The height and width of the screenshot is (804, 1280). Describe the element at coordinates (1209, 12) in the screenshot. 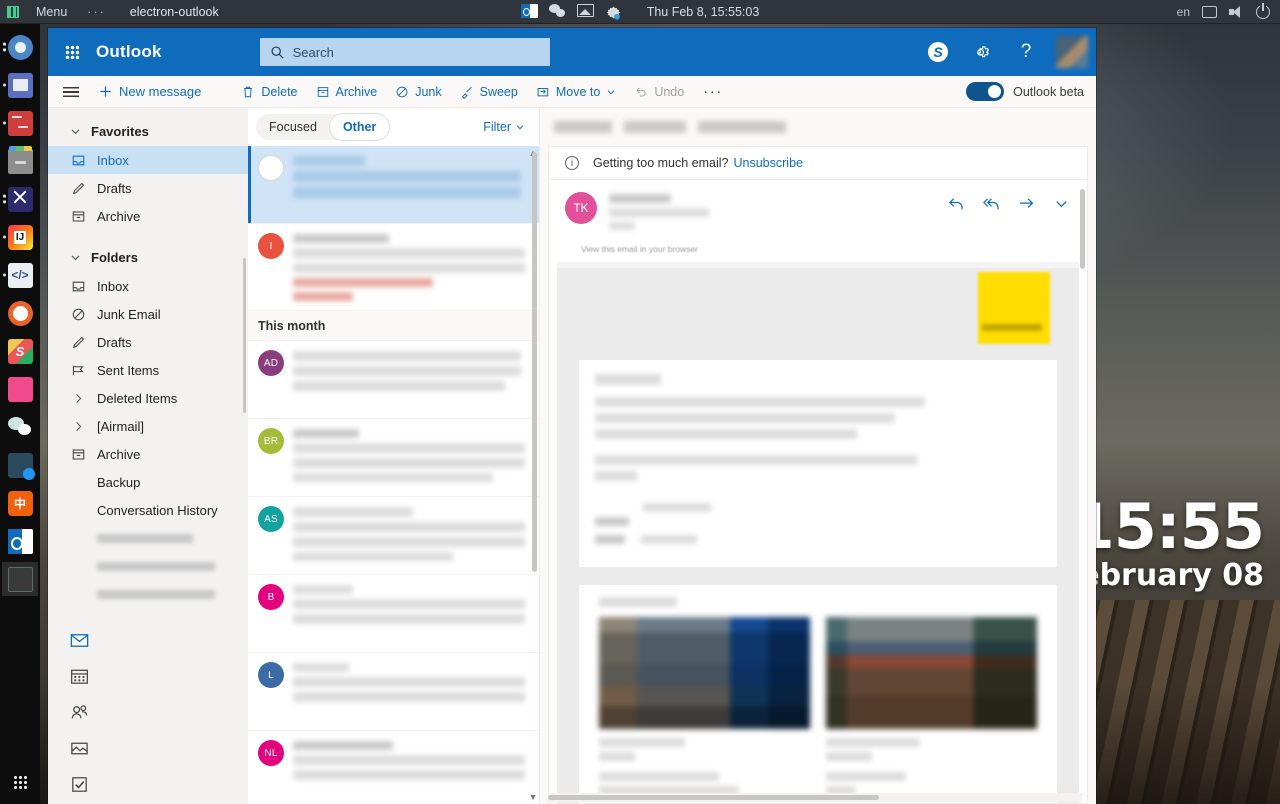

I see `display-icon` at that location.